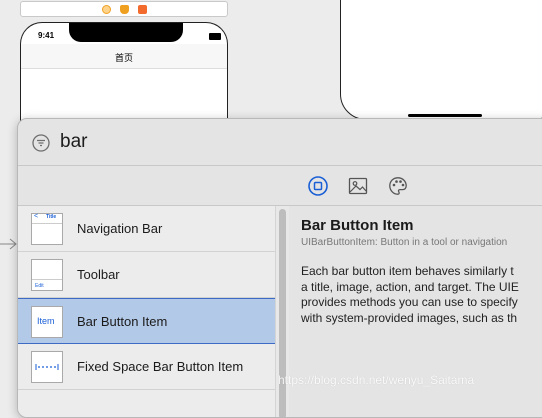  What do you see at coordinates (376, 380) in the screenshot?
I see `watermark: https://blog.csdn.net/wenyu_Saitama` at bounding box center [376, 380].